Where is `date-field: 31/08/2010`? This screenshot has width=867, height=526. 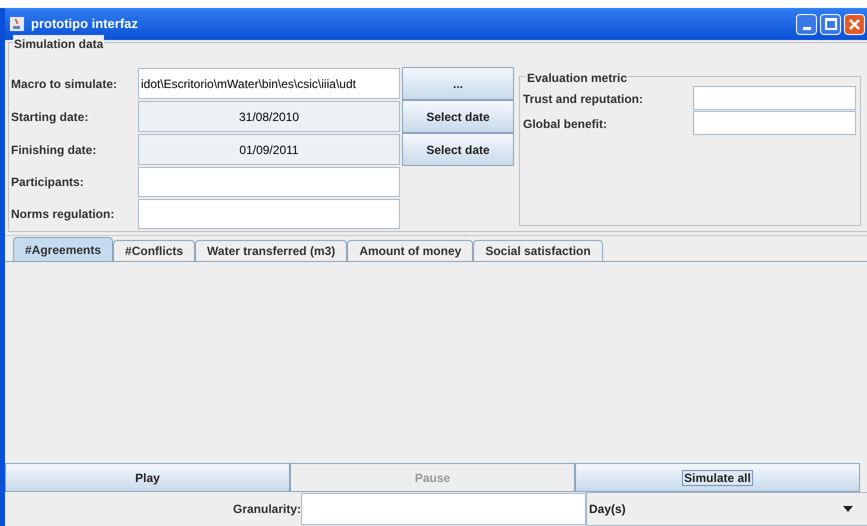
date-field: 31/08/2010 is located at coordinates (269, 116).